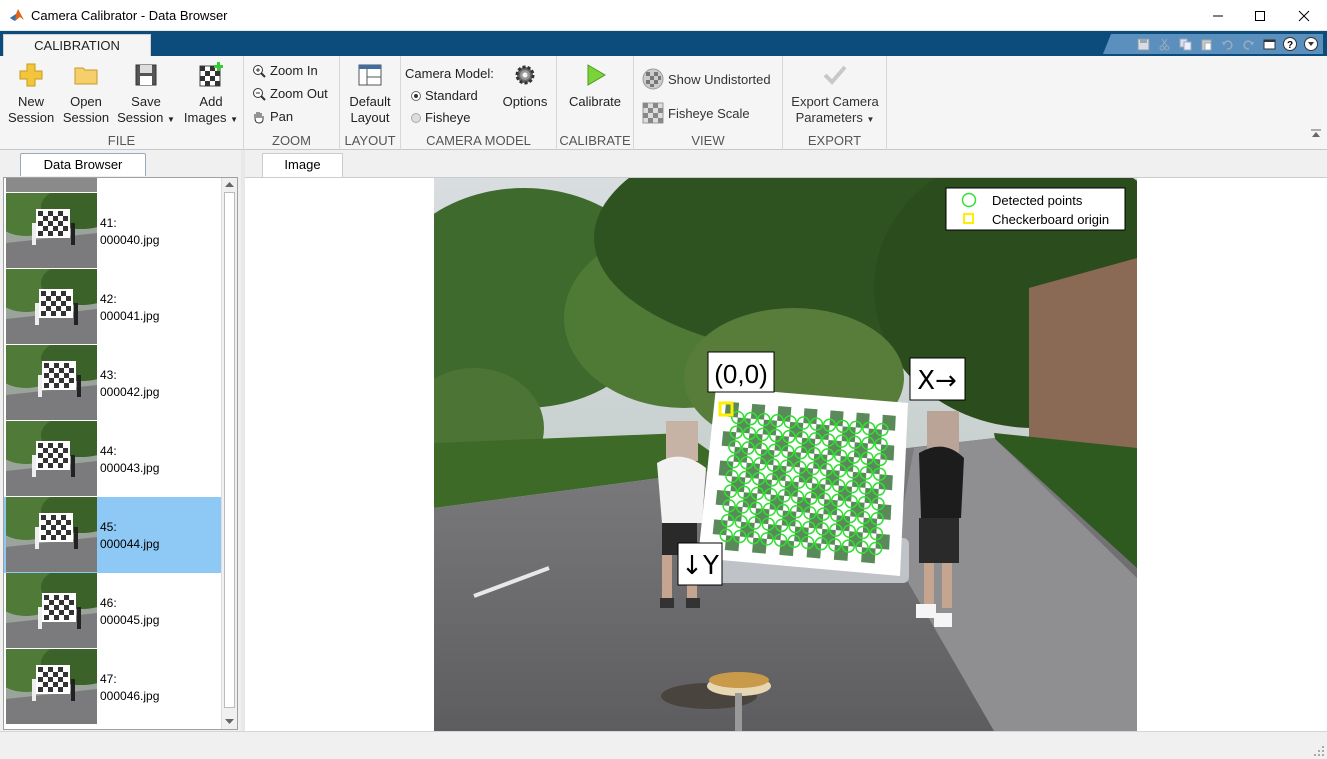 The width and height of the screenshot is (1327, 759). What do you see at coordinates (653, 79) in the screenshot?
I see `undistorted-checkerboard-icon` at bounding box center [653, 79].